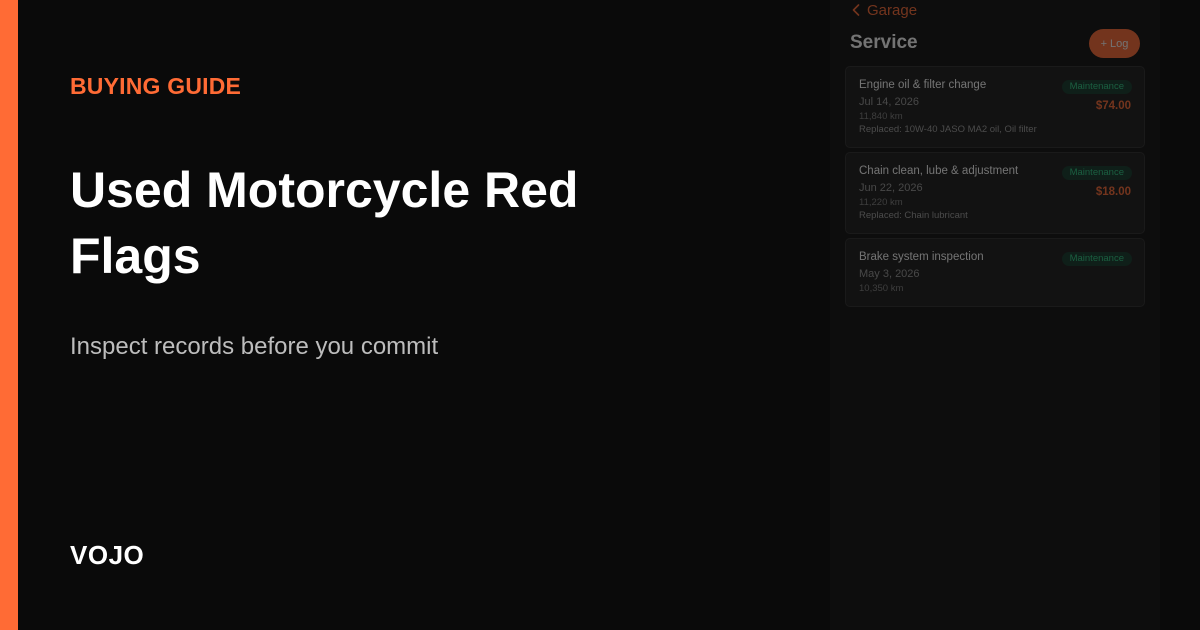  Describe the element at coordinates (884, 42) in the screenshot. I see `screen-title: Service` at that location.